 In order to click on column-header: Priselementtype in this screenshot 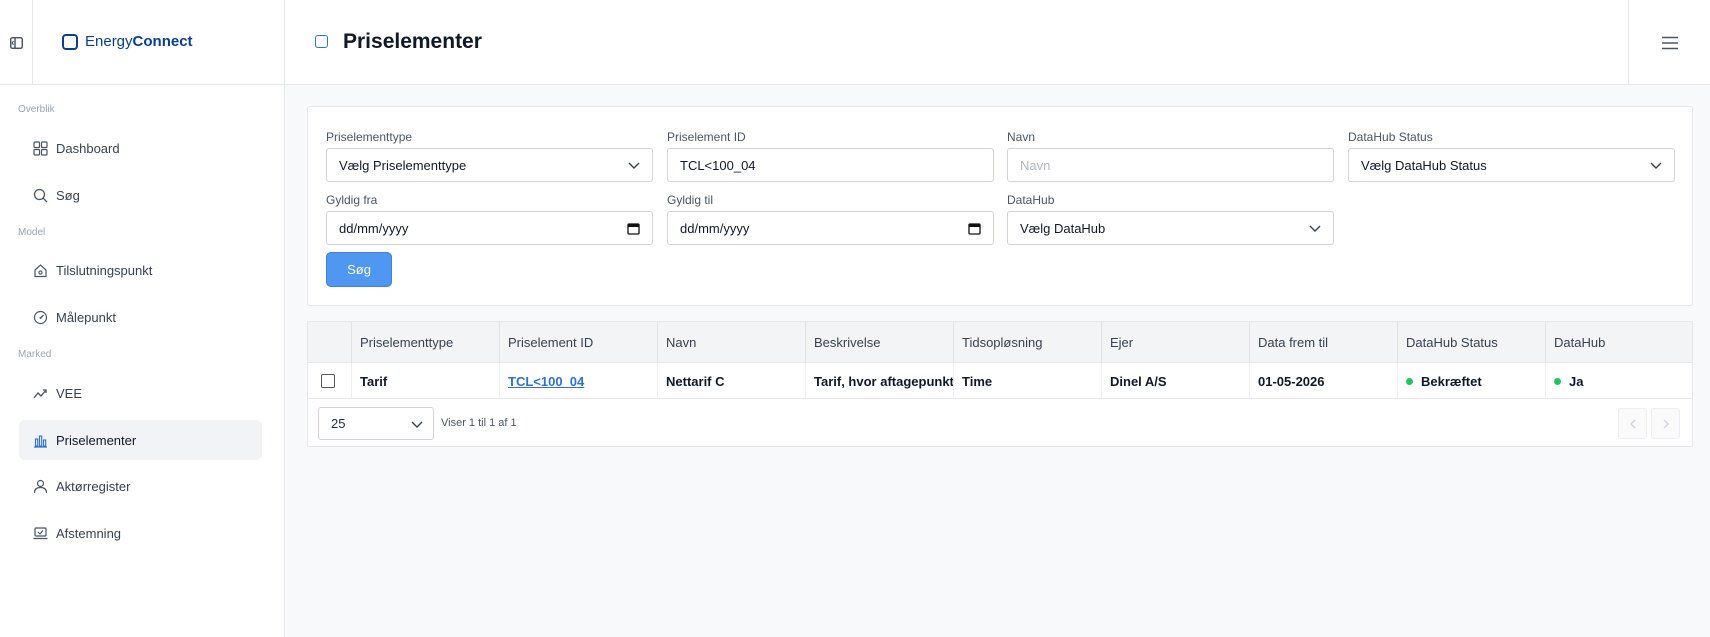, I will do `click(425, 342)`.